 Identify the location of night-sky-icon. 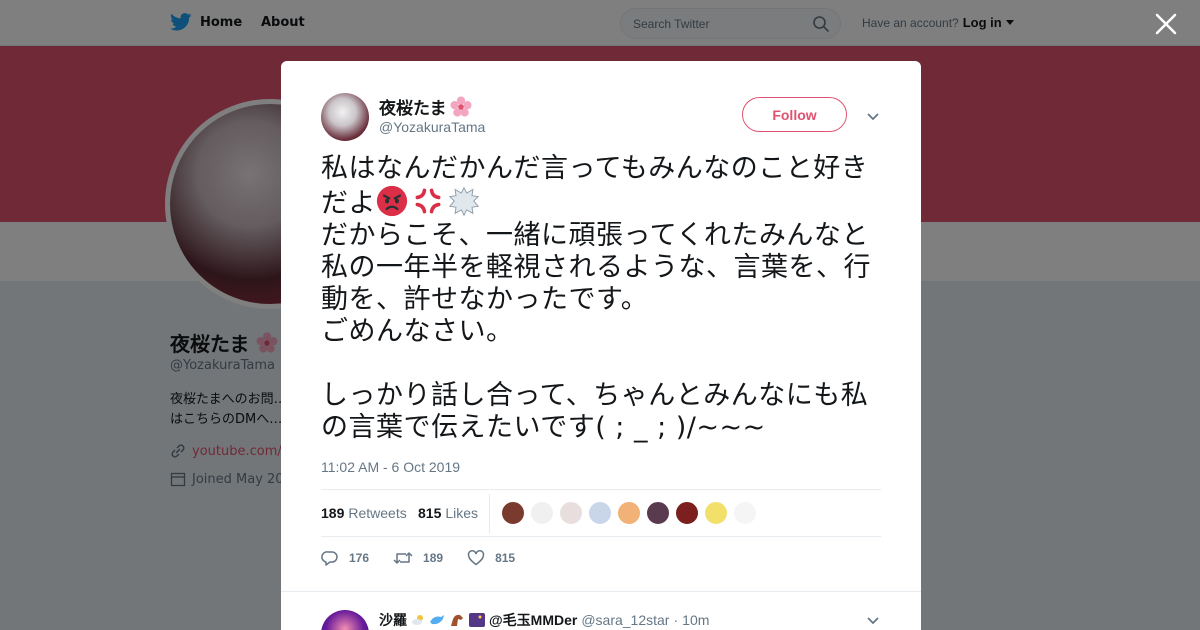
(477, 620).